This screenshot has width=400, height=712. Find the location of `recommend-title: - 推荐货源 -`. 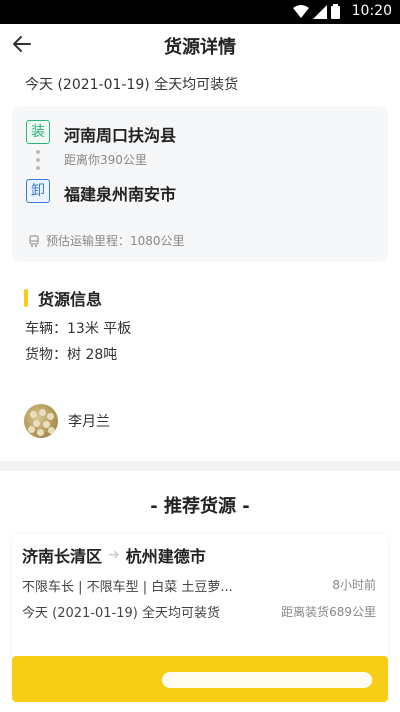

recommend-title: - 推荐货源 - is located at coordinates (200, 506).